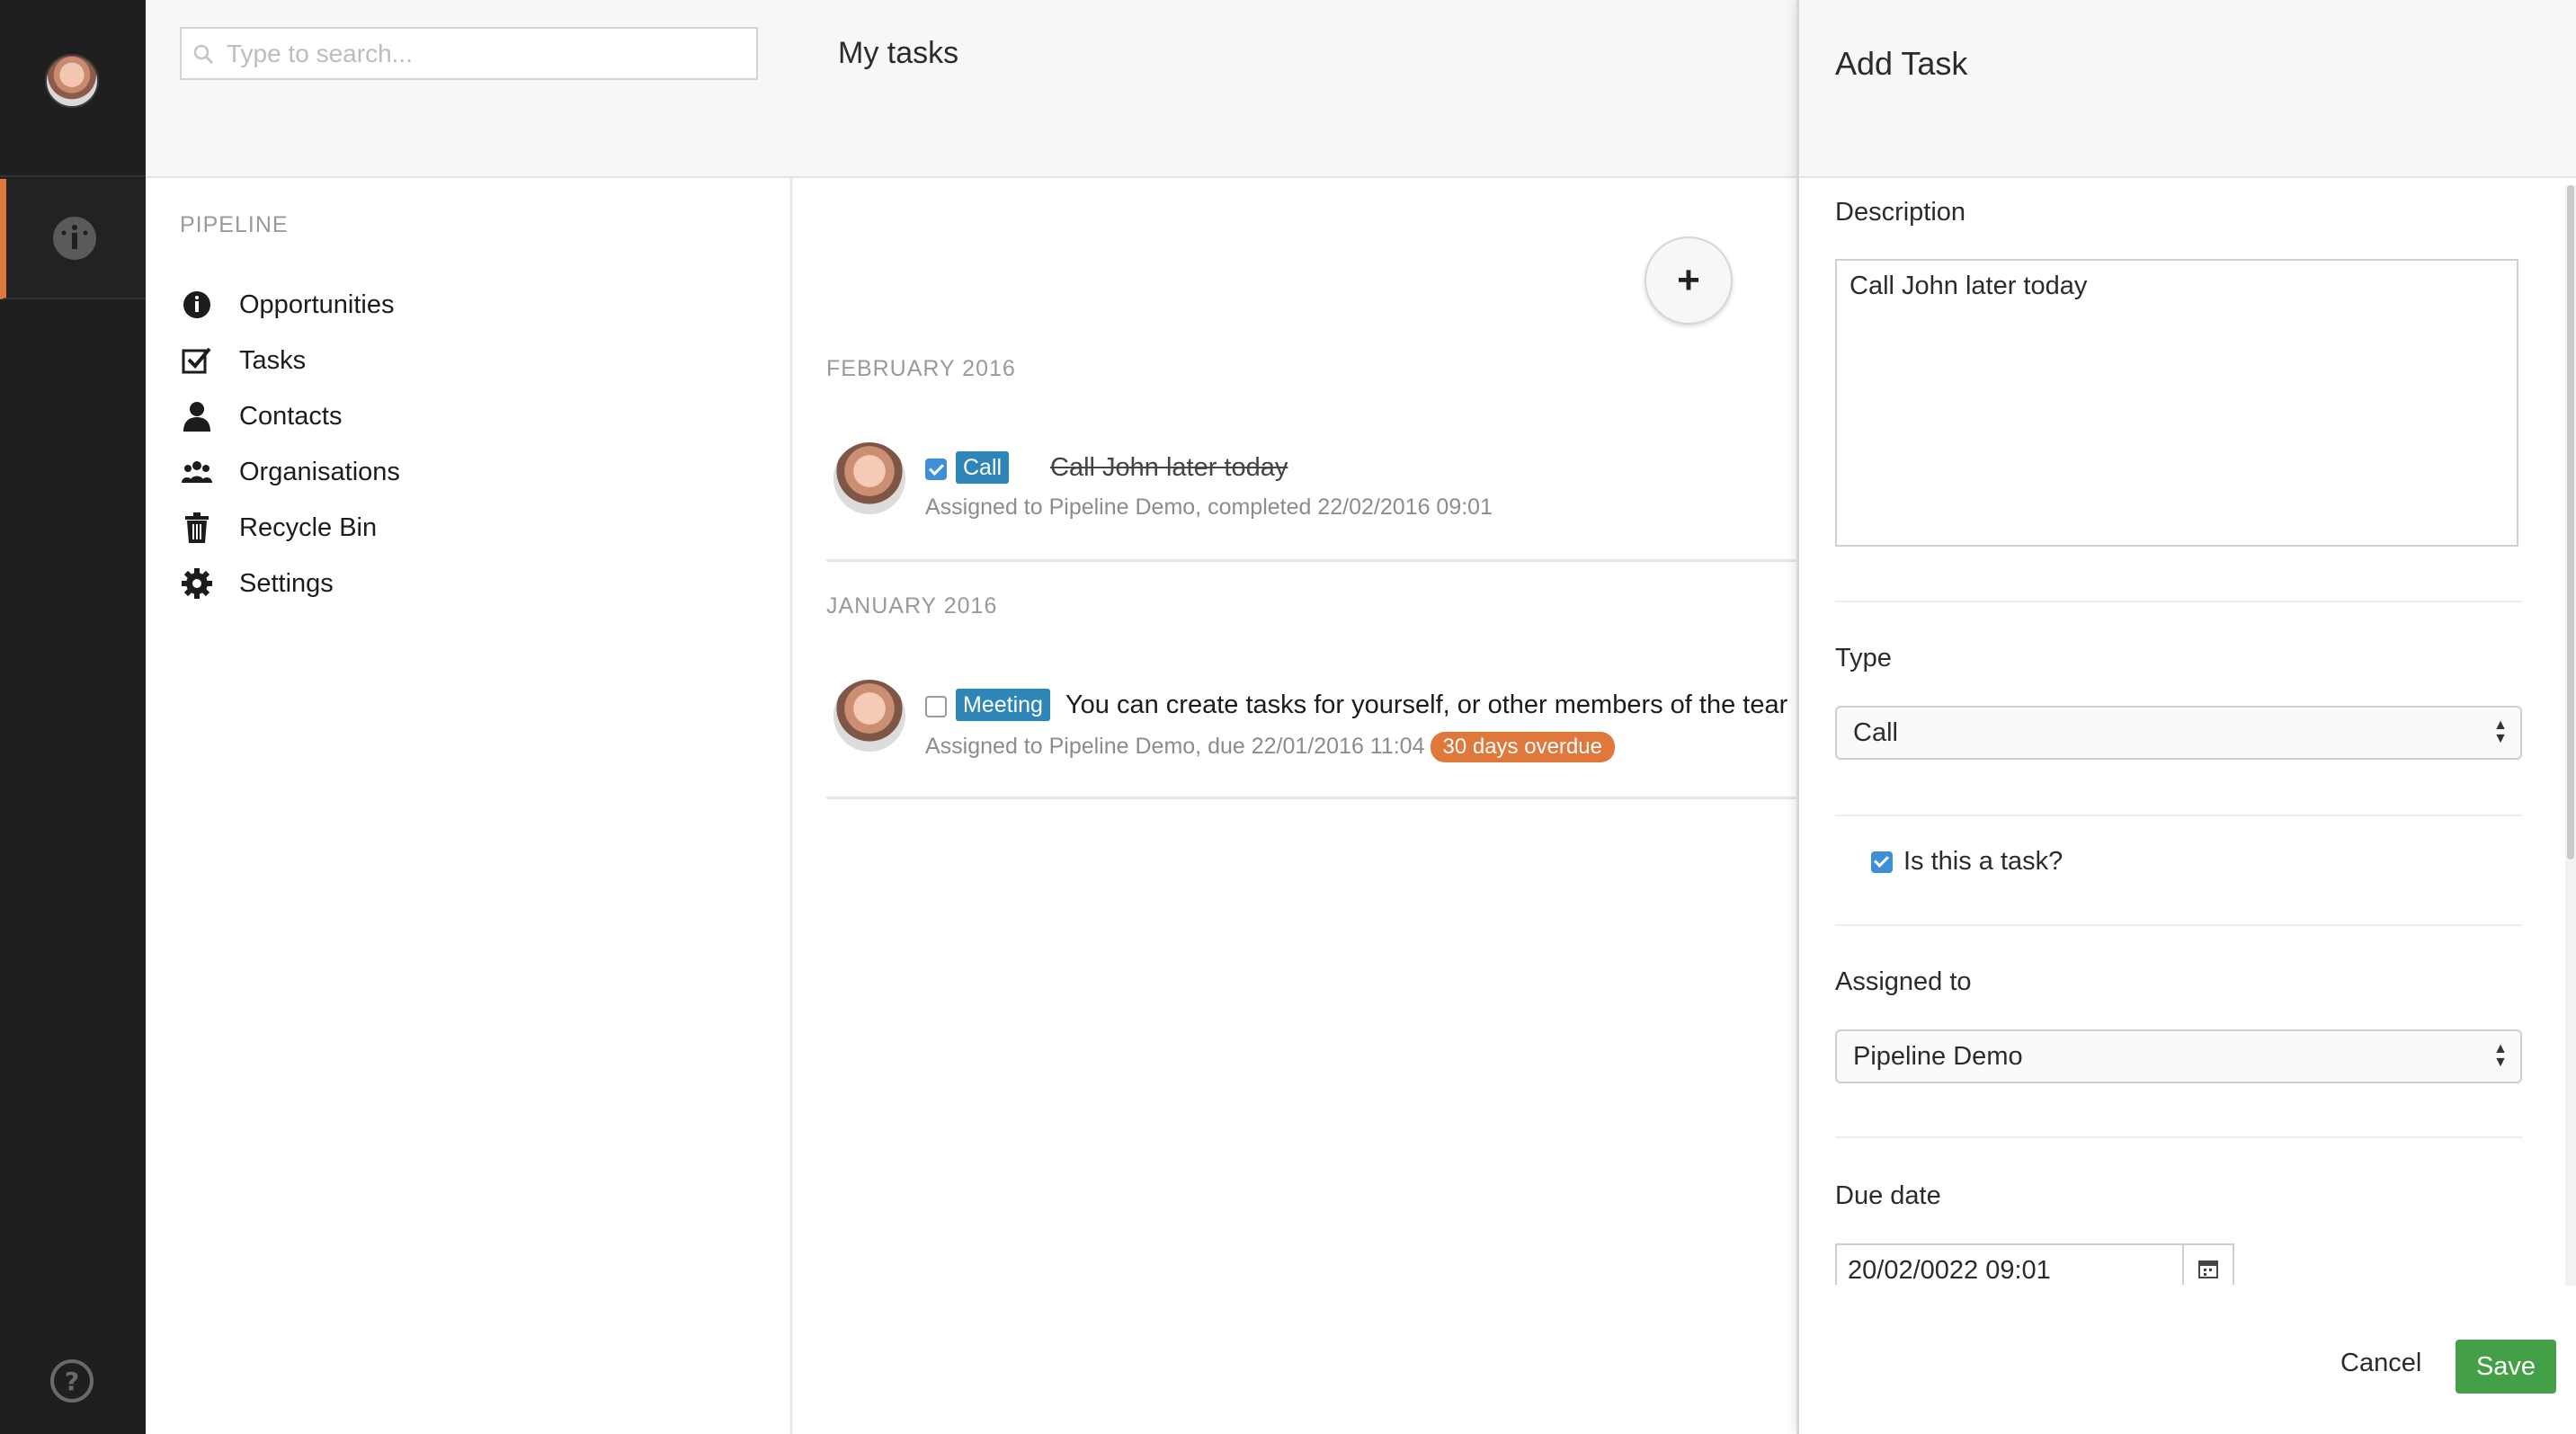 Image resolution: width=2576 pixels, height=1434 pixels. What do you see at coordinates (450, 360) in the screenshot?
I see `sidebar-item-tasks: Tasks` at bounding box center [450, 360].